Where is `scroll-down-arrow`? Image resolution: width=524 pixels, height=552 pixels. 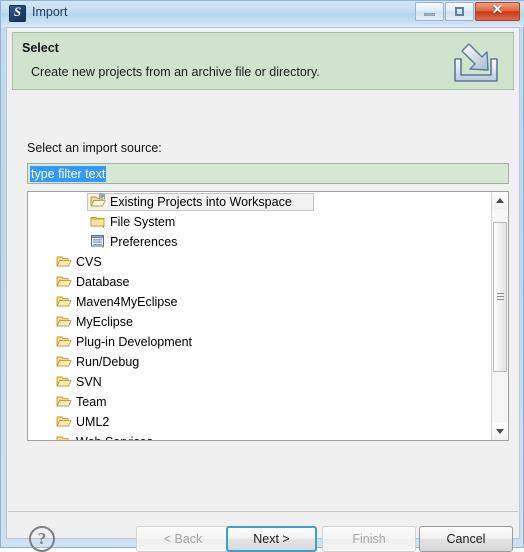 scroll-down-arrow is located at coordinates (500, 431).